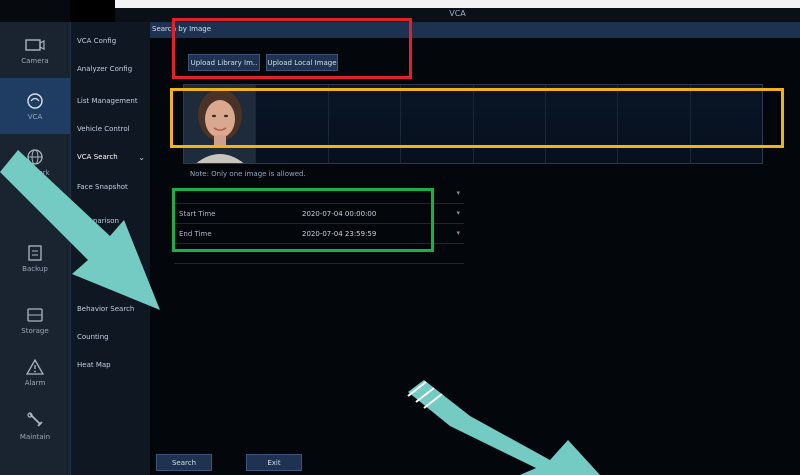 The image size is (800, 475). I want to click on rail-top, so click(35, 11).